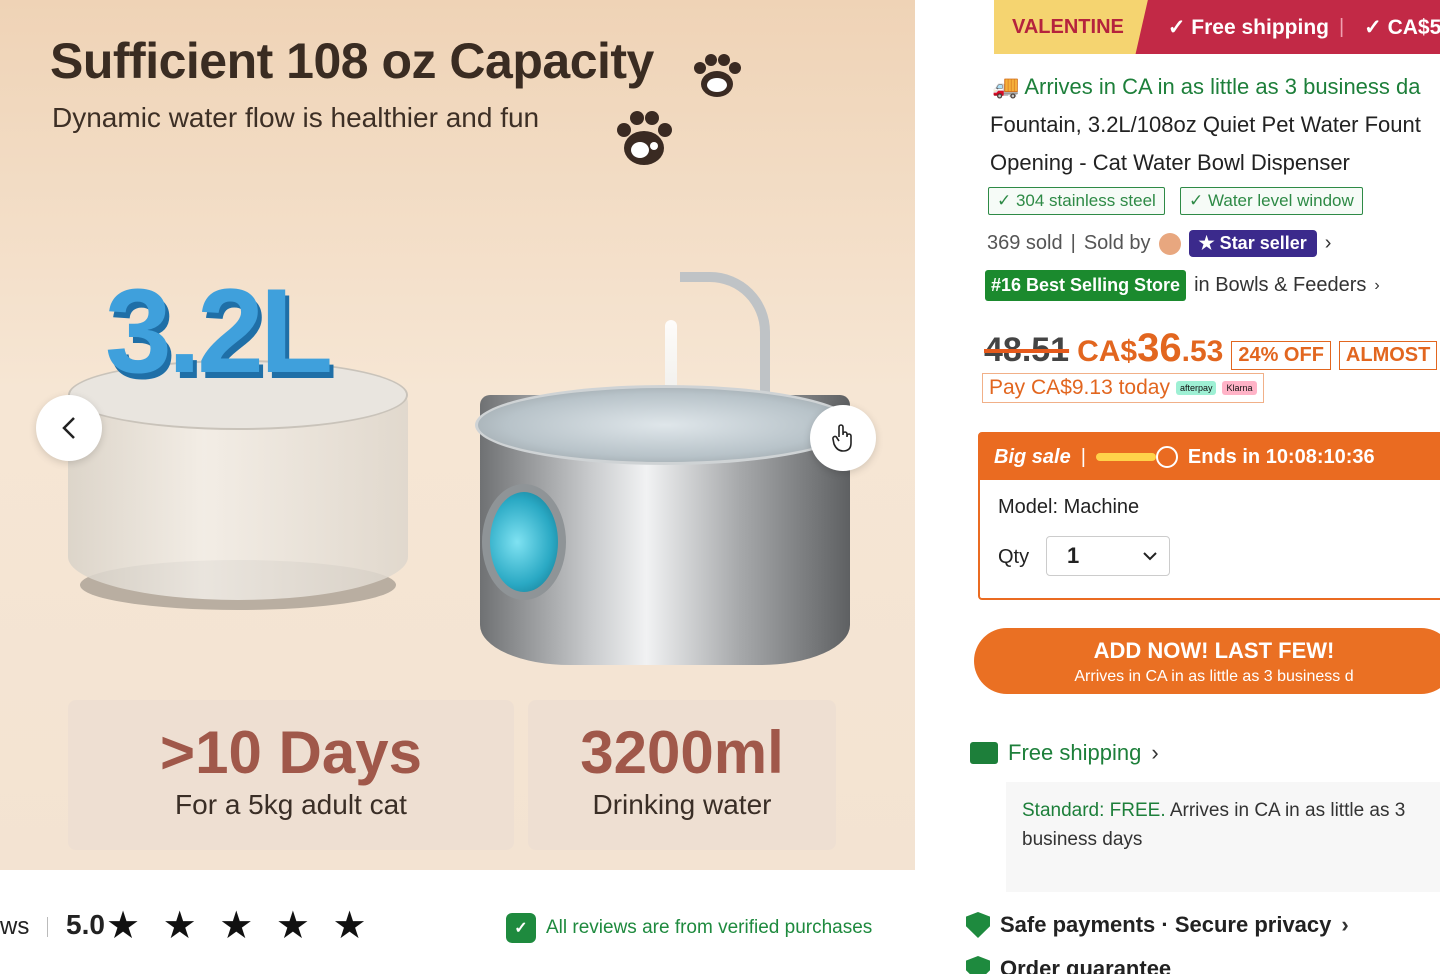  I want to click on fountain-bowl-rim, so click(665, 425).